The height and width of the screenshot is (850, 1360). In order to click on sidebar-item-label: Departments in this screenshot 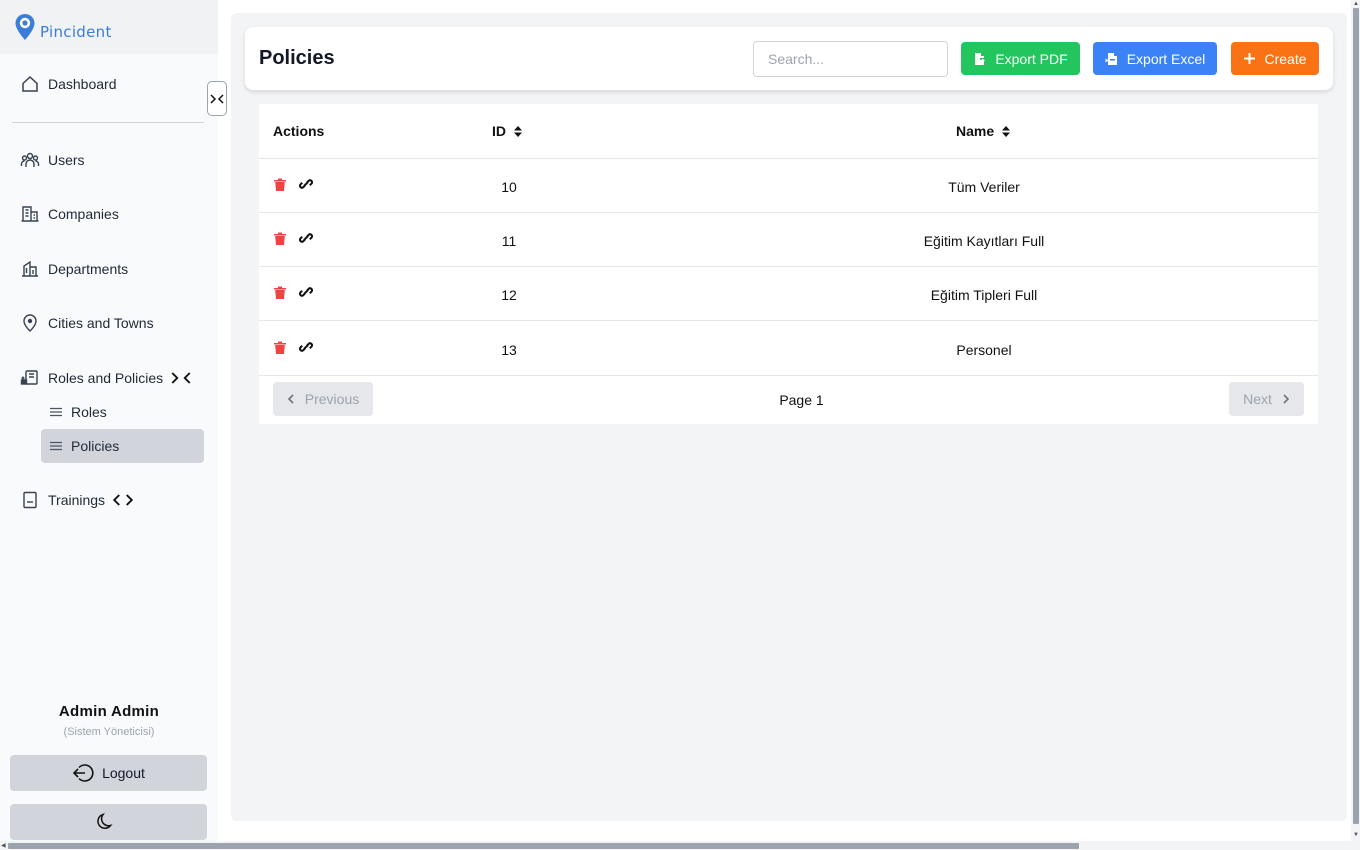, I will do `click(88, 269)`.